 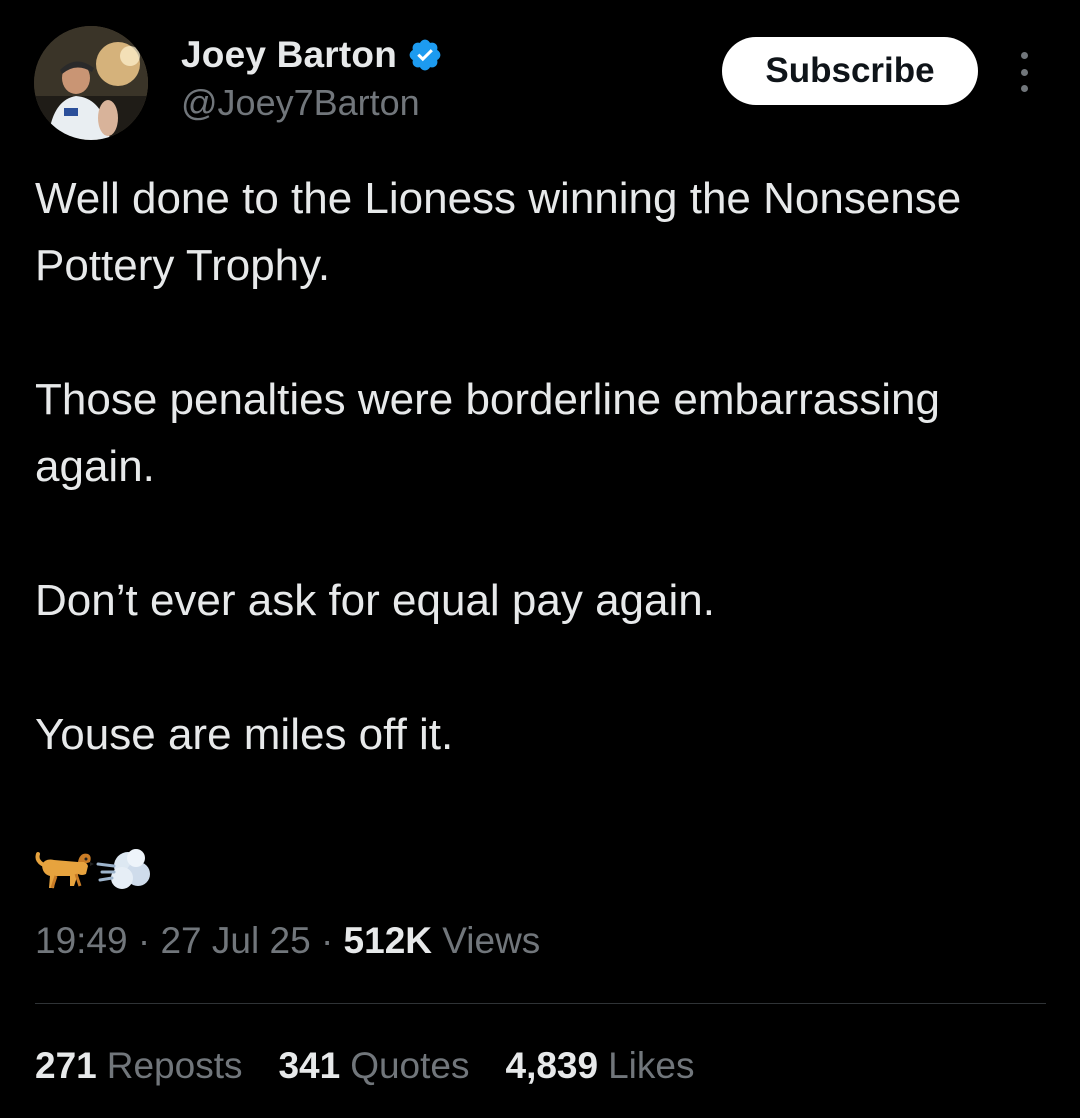 I want to click on likes-stat: 4,839 Likes, so click(x=600, y=1066).